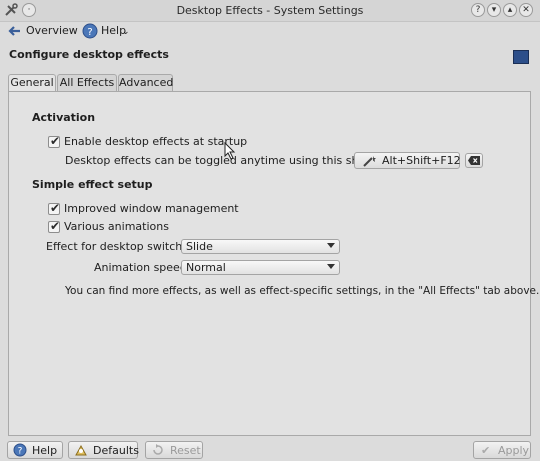 The image size is (540, 461). I want to click on overview-button: Overview, so click(41, 31).